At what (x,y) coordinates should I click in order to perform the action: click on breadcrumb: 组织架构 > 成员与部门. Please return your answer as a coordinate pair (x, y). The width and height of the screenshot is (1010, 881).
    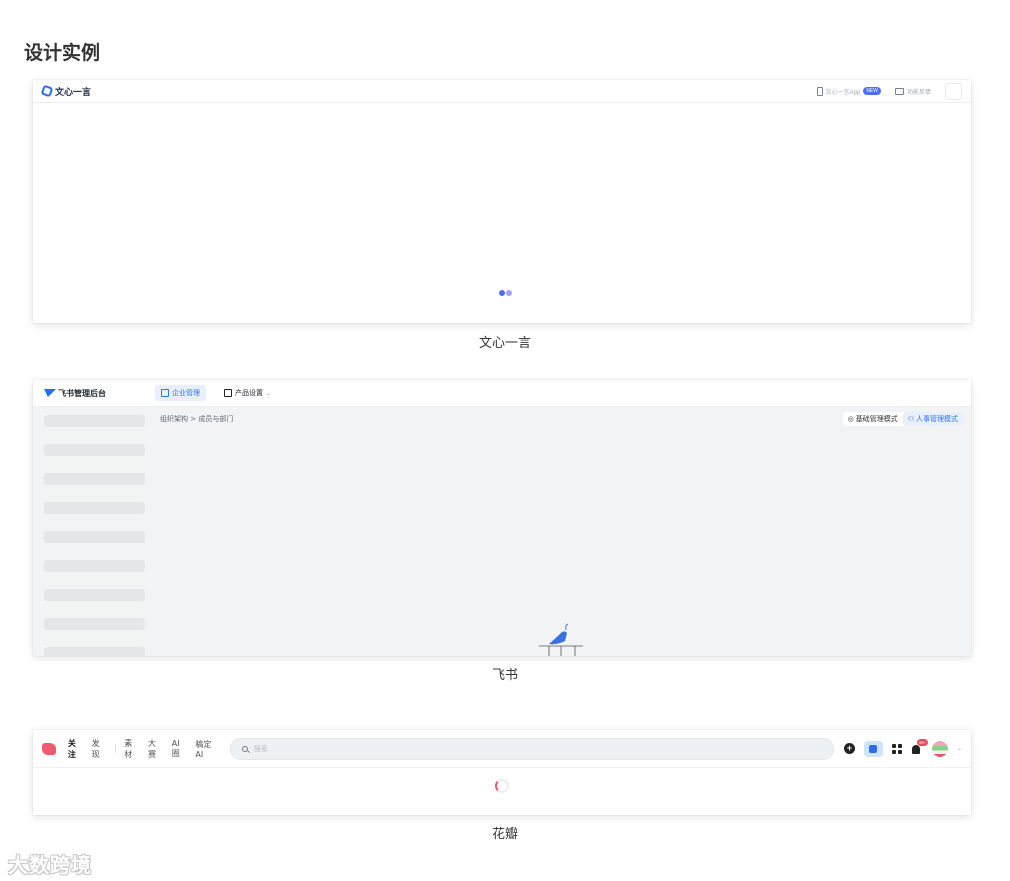
    Looking at the image, I should click on (196, 419).